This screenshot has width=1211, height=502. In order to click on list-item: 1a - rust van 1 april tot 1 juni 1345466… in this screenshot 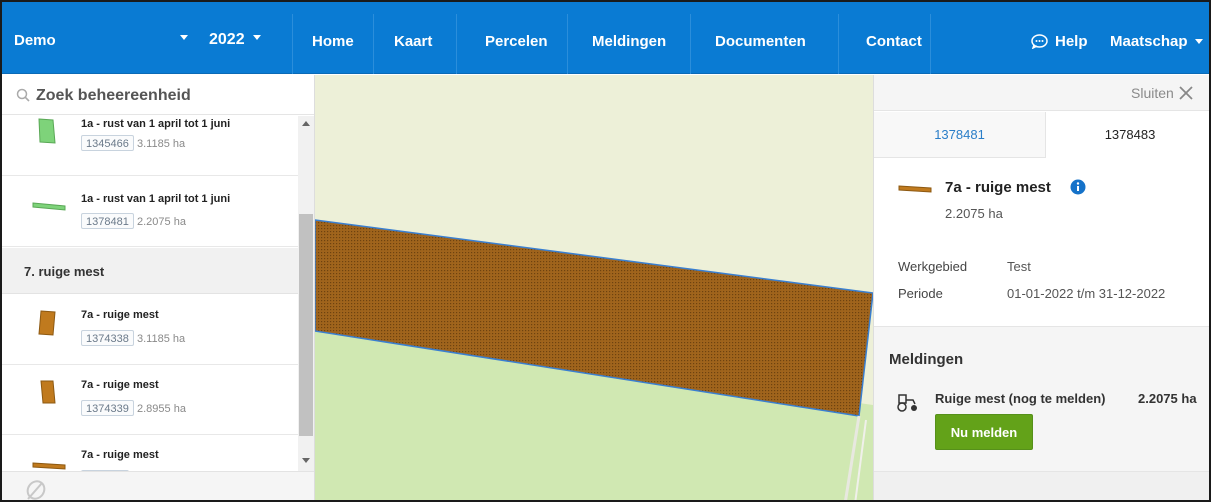, I will do `click(150, 146)`.